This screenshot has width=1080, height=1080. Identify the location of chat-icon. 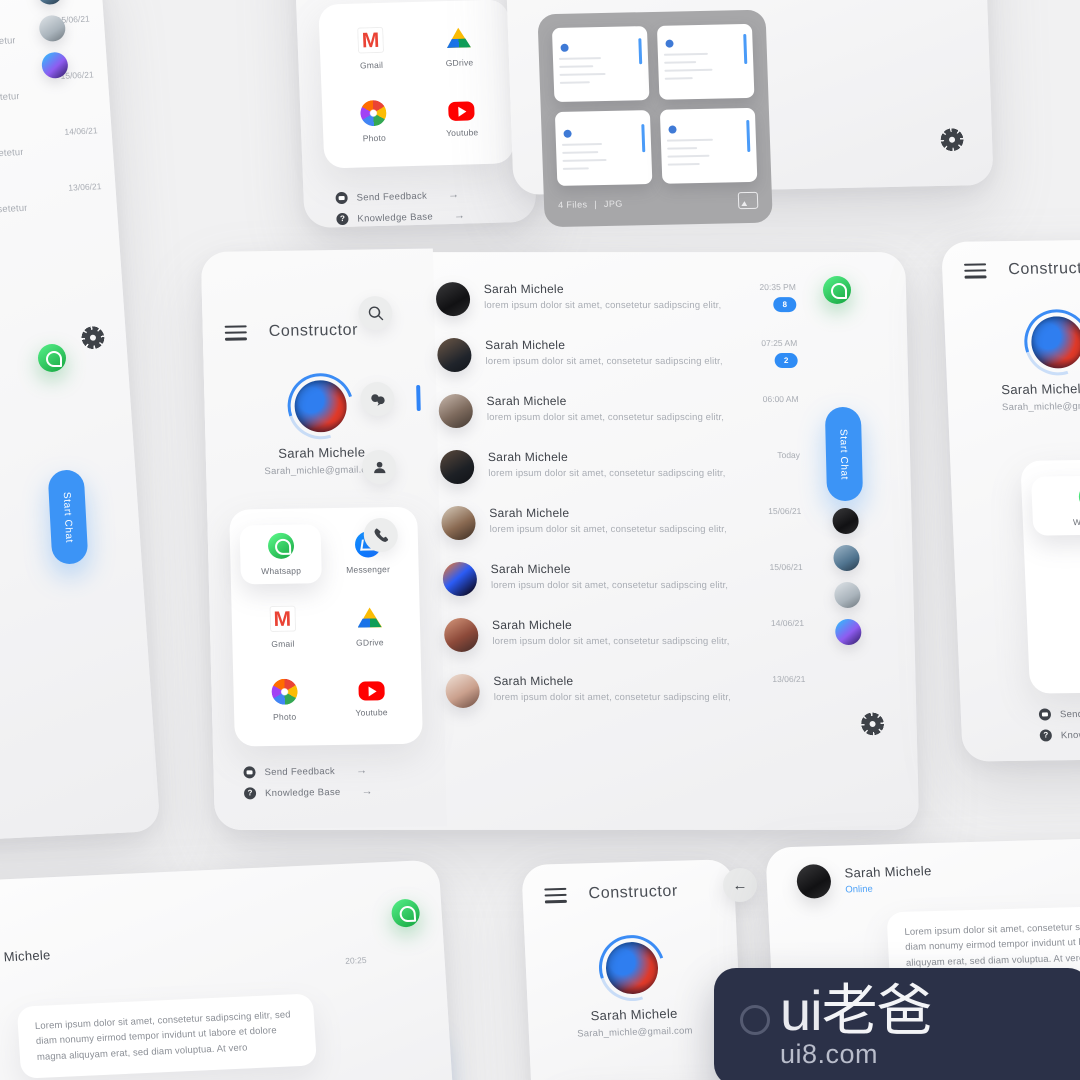
(377, 399).